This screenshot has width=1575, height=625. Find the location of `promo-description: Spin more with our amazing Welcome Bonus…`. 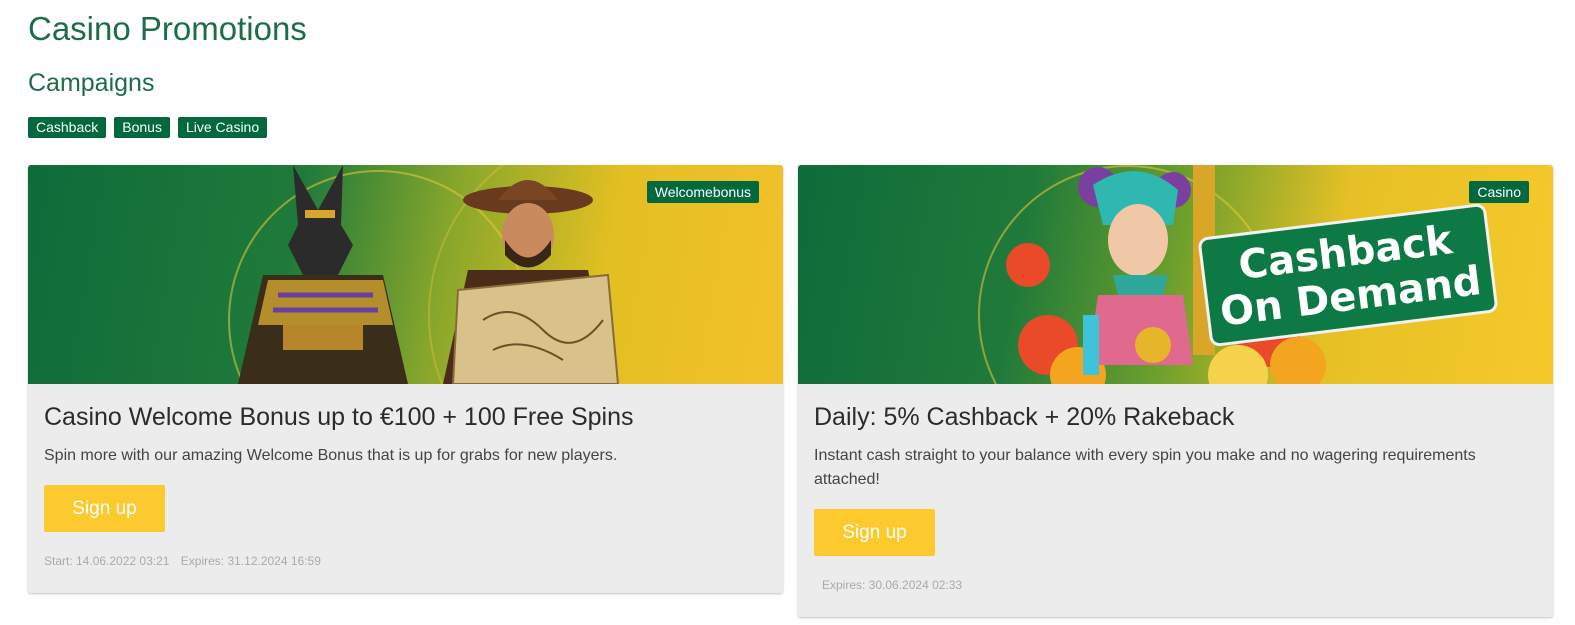

promo-description: Spin more with our amazing Welcome Bonus… is located at coordinates (331, 455).